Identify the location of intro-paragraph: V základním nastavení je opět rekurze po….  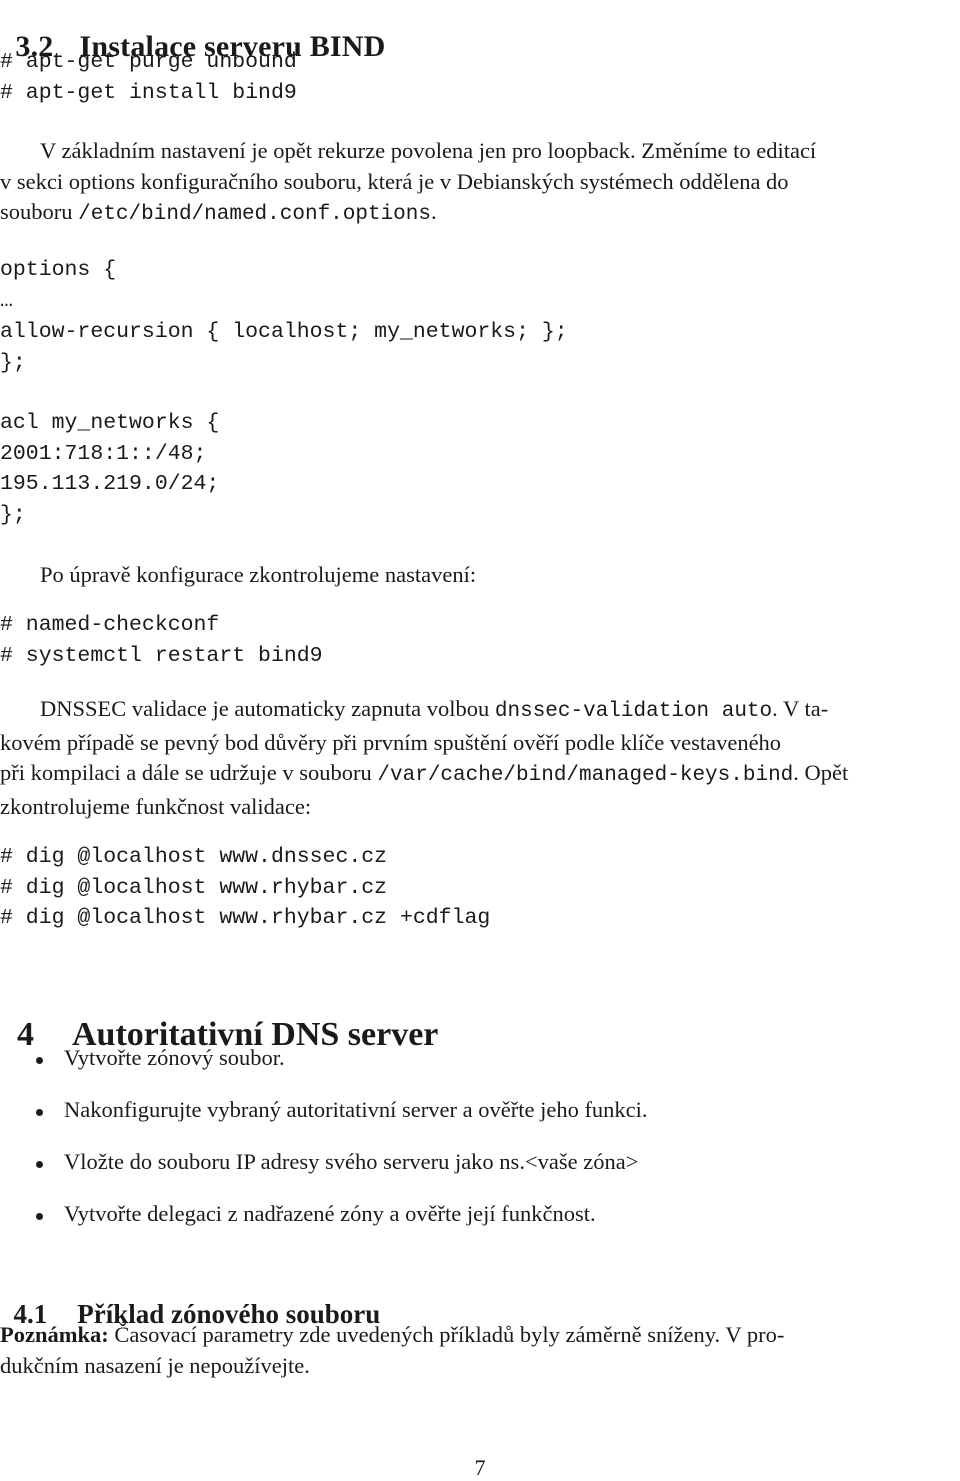
(480, 183).